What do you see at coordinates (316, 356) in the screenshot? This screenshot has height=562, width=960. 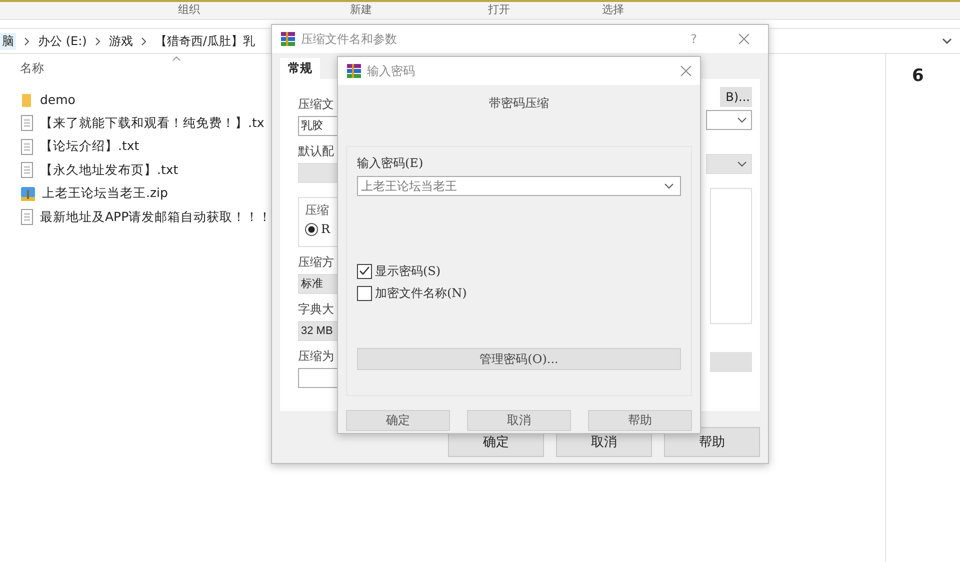 I see `field-label: 压缩为` at bounding box center [316, 356].